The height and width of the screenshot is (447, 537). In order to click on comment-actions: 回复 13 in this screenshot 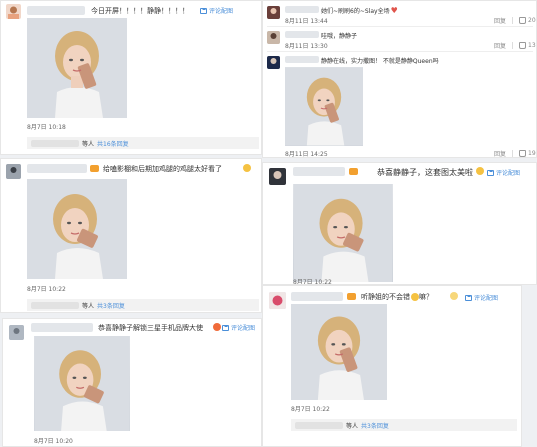, I will do `click(515, 45)`.